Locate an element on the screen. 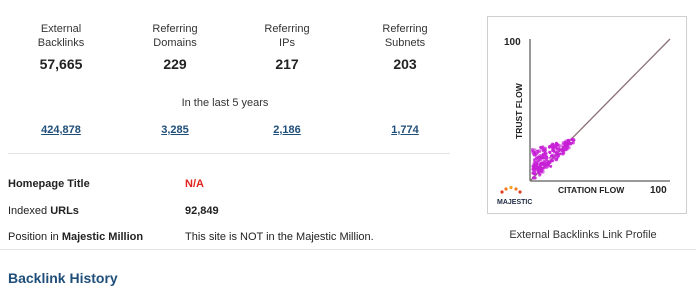 Image resolution: width=696 pixels, height=293 pixels. stat-external-backlinks: External Backlinks 57,665 is located at coordinates (61, 47).